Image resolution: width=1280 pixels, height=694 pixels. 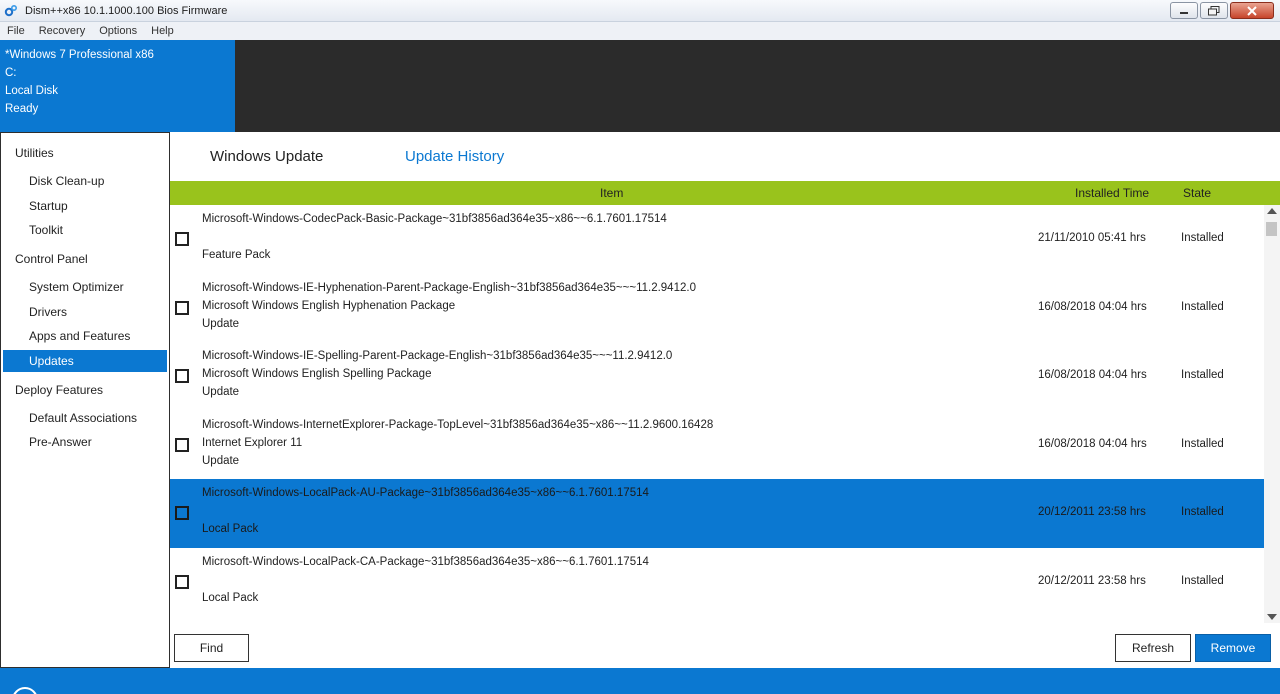 What do you see at coordinates (85, 336) in the screenshot?
I see `sidebar-item-apps-and-features: Apps and Features` at bounding box center [85, 336].